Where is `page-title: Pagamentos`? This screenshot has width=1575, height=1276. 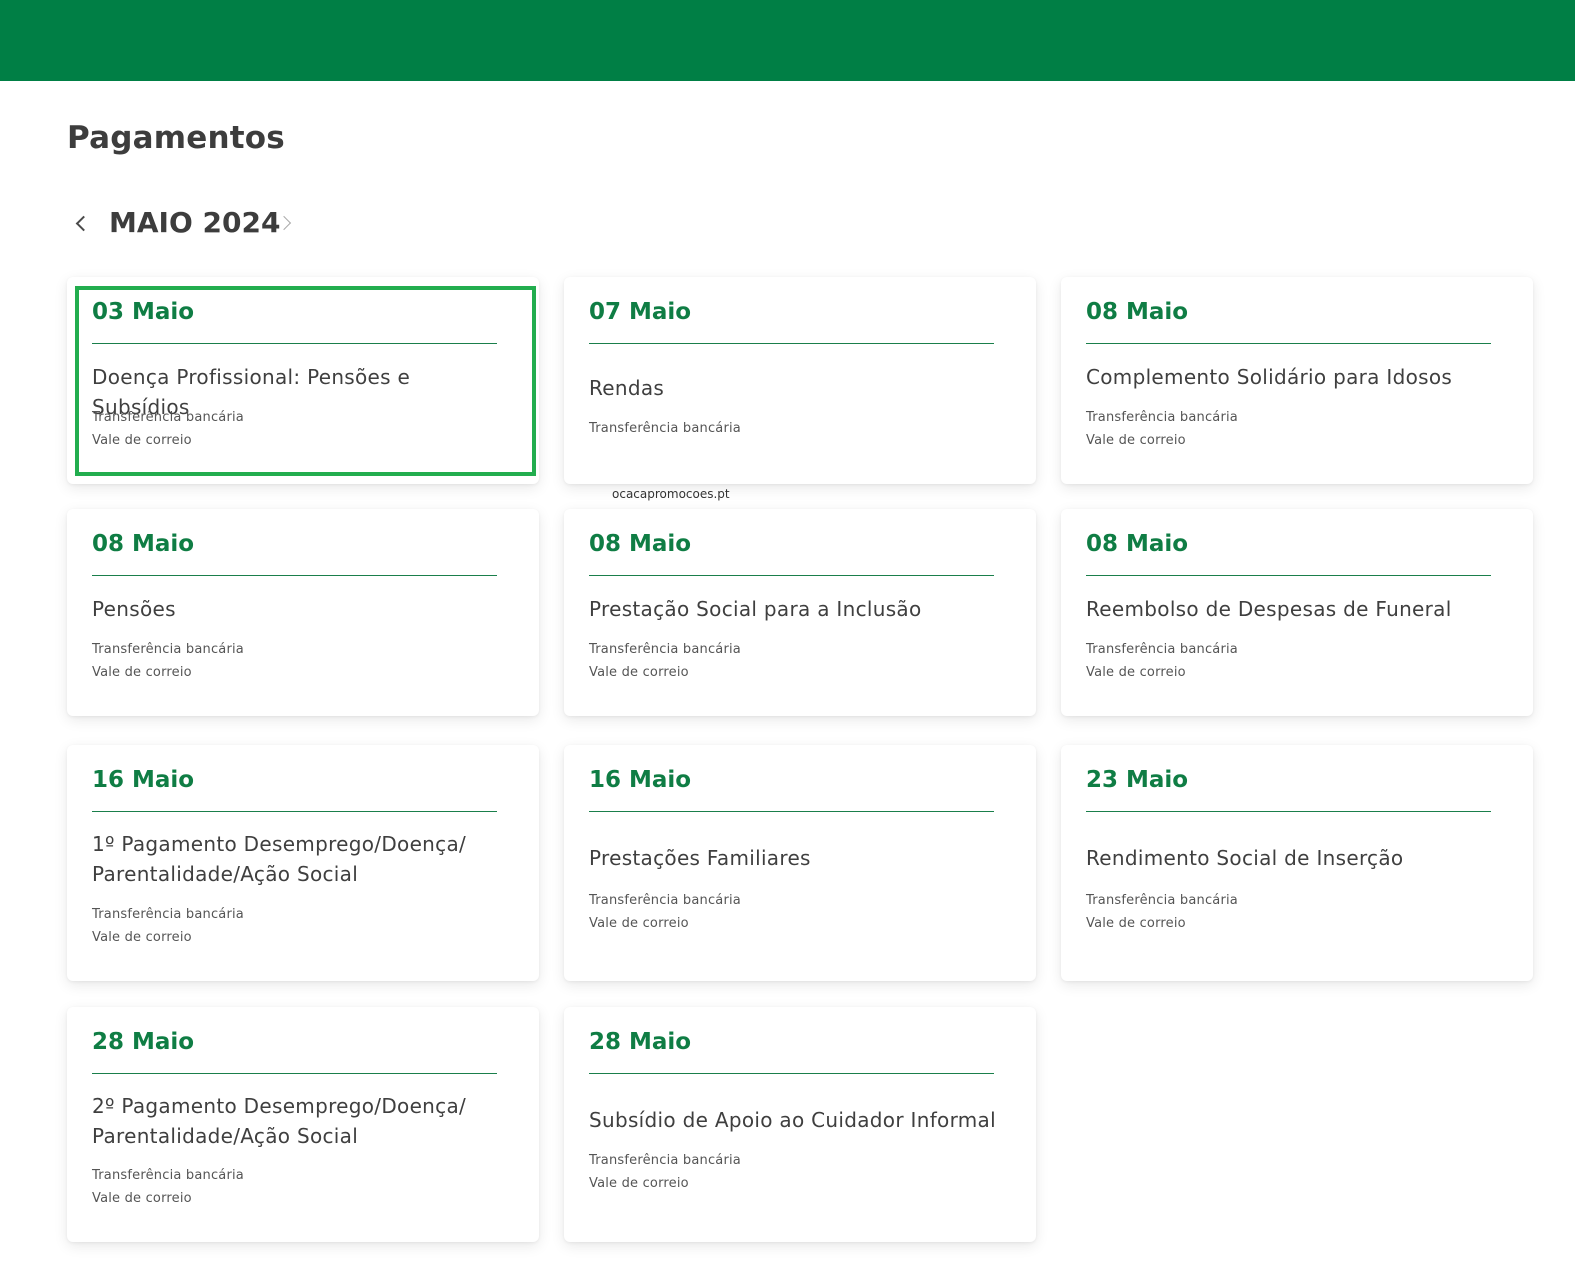
page-title: Pagamentos is located at coordinates (176, 138).